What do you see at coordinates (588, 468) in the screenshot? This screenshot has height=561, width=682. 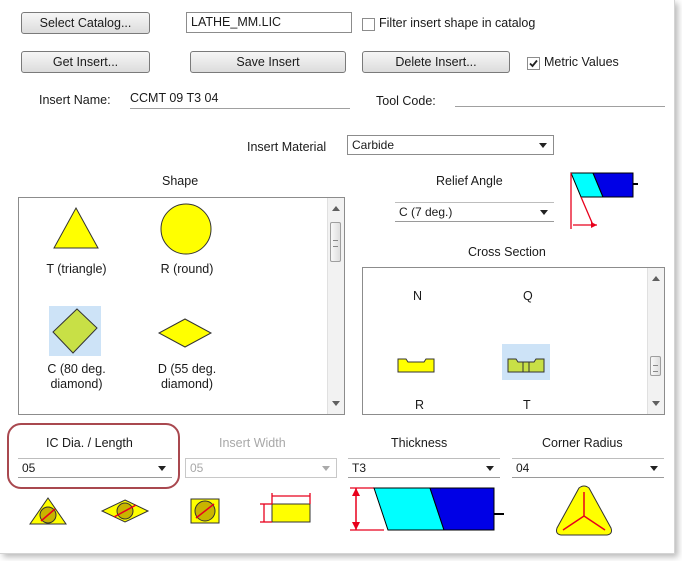 I see `corner-radius-select: 04` at bounding box center [588, 468].